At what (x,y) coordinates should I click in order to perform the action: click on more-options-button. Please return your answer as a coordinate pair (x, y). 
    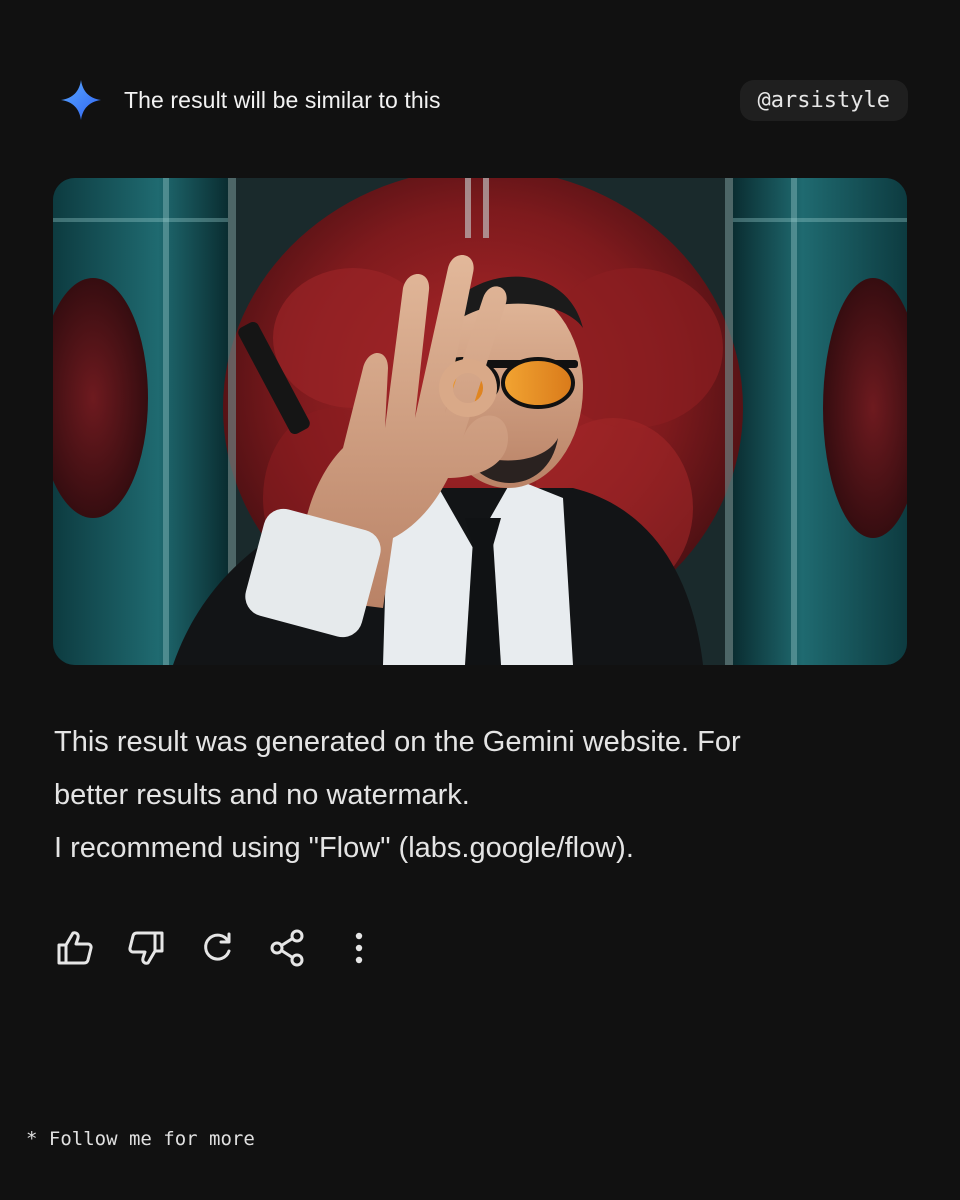
    Looking at the image, I should click on (359, 948).